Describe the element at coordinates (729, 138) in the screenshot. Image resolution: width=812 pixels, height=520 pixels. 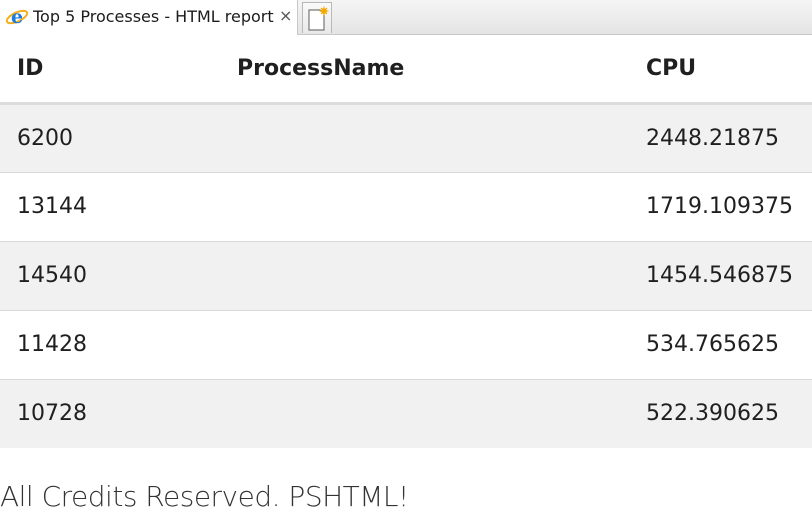
I see `cell-cpu: 2448.21875` at that location.